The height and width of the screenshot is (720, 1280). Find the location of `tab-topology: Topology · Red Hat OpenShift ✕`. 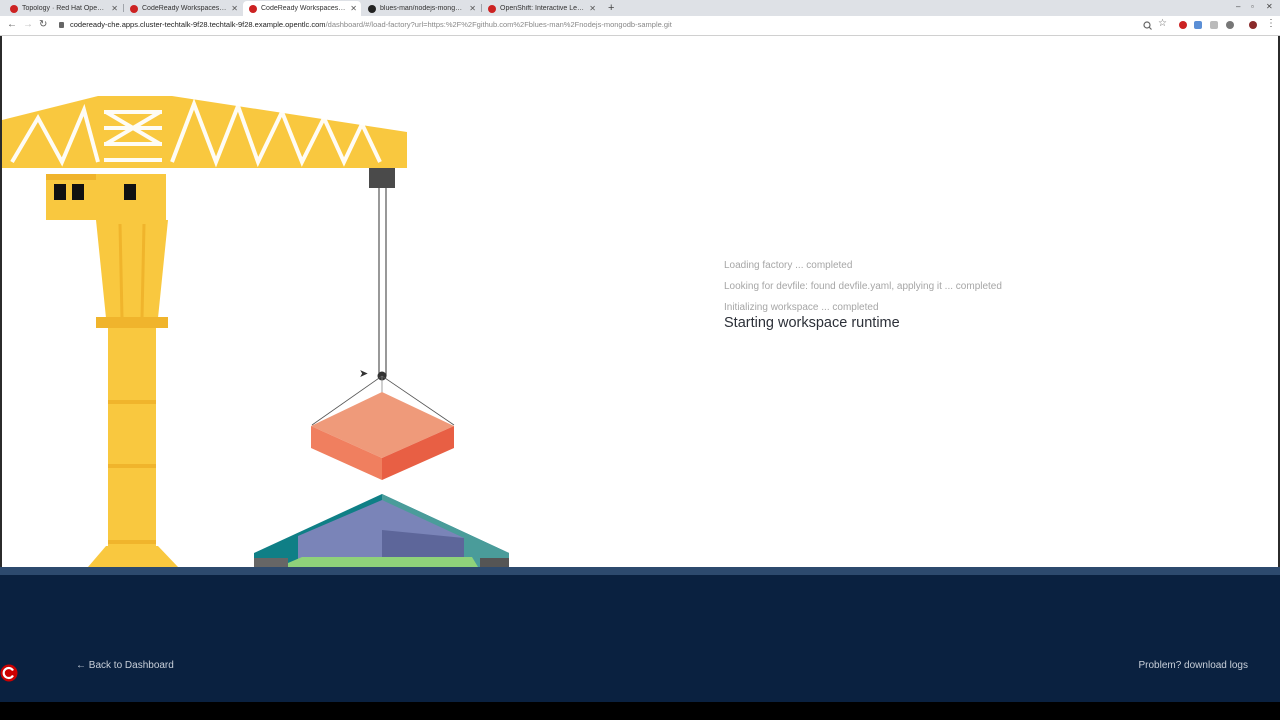

tab-topology: Topology · Red Hat OpenShift ✕ is located at coordinates (63, 8).